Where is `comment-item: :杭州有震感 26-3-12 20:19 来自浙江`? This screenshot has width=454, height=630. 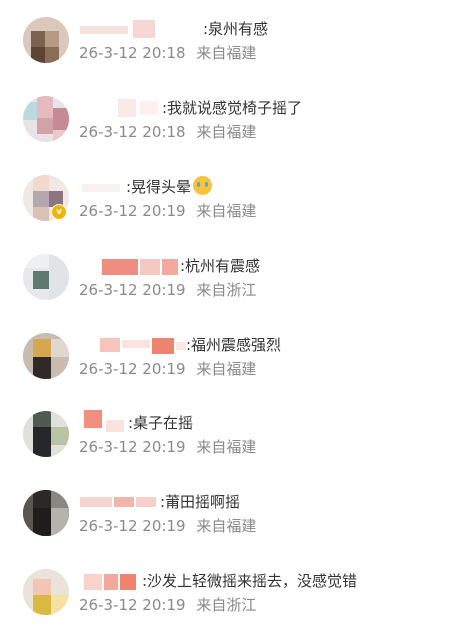
comment-item: :杭州有震感 26-3-12 20:19 来自浙江 is located at coordinates (227, 293).